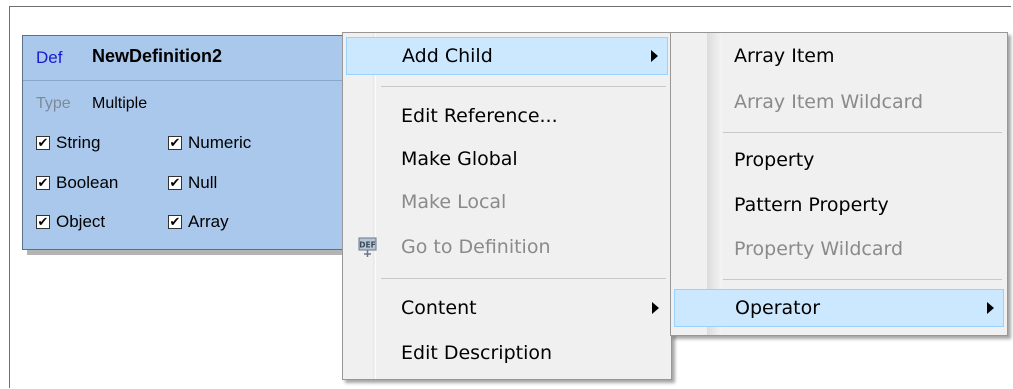 The height and width of the screenshot is (389, 1013). What do you see at coordinates (774, 160) in the screenshot?
I see `menu-item-label: Property` at bounding box center [774, 160].